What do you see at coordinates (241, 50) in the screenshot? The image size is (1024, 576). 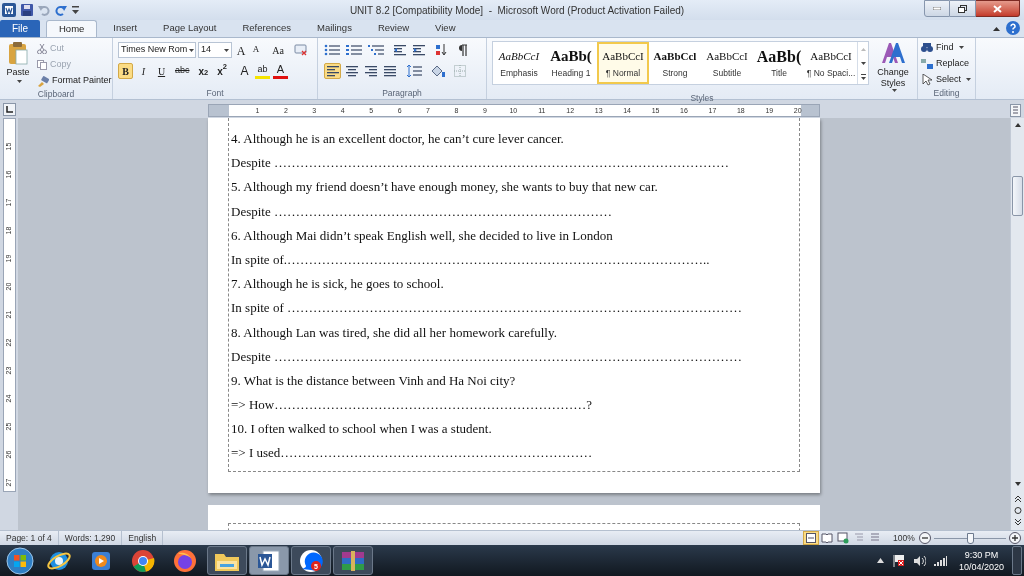 I see `grow-font-button: A` at bounding box center [241, 50].